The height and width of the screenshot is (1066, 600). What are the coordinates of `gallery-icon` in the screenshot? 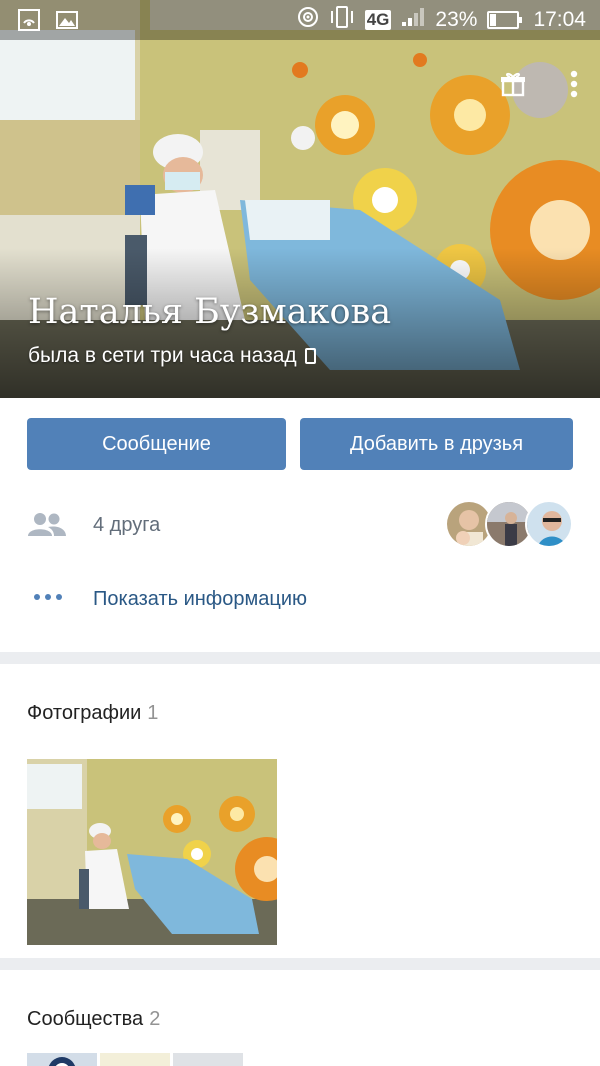 It's located at (67, 22).